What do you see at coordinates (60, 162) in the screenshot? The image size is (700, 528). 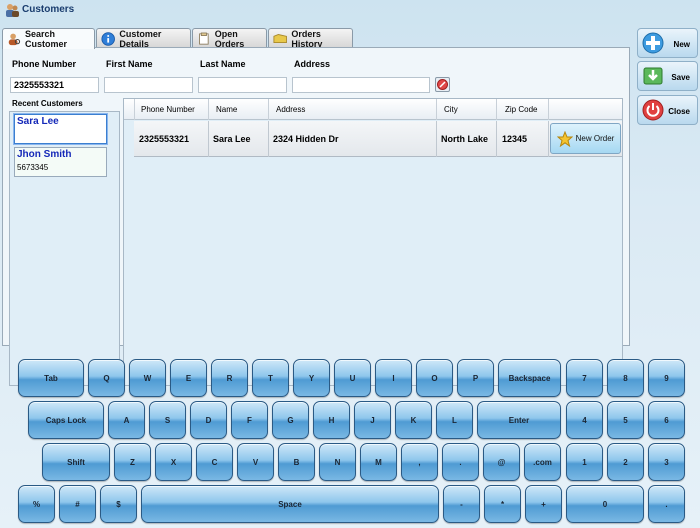 I see `recent-customer-item: Jhon Smith 5673345` at bounding box center [60, 162].